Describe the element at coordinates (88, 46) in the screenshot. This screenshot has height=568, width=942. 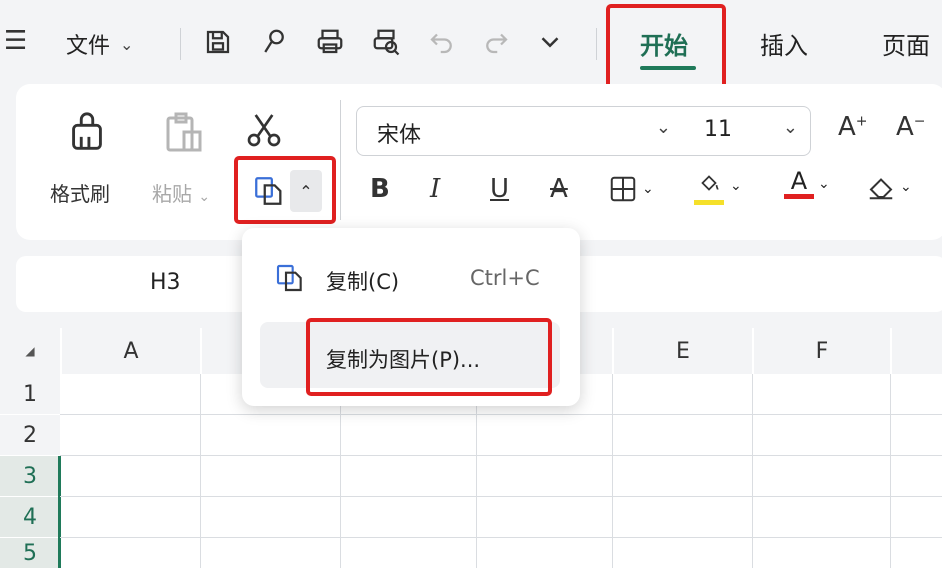
I see `file-menu-label: 文件` at that location.